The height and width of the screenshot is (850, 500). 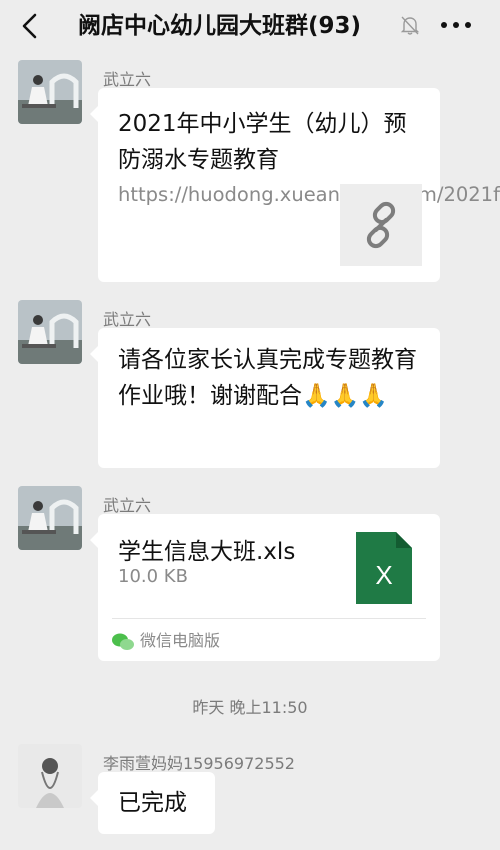 What do you see at coordinates (220, 26) in the screenshot?
I see `chat-title: 阙店中心幼儿园大班群(93)` at bounding box center [220, 26].